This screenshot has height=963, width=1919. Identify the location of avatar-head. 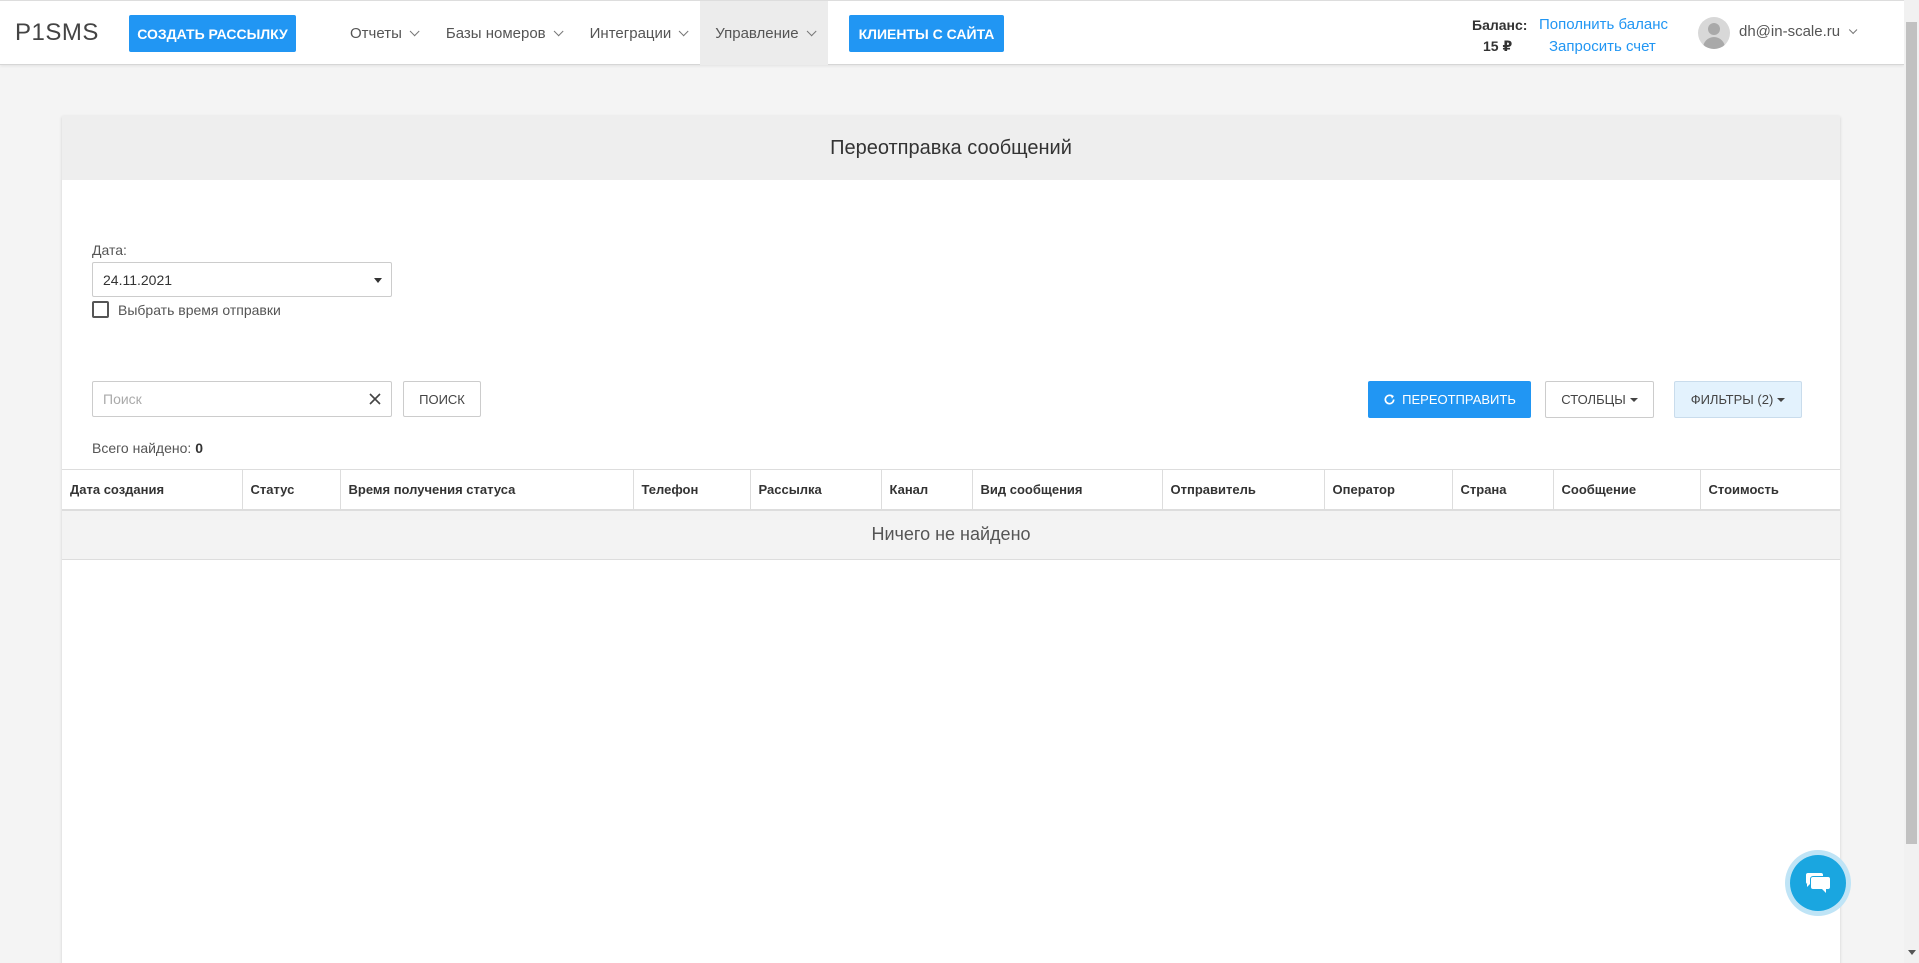
(1714, 29).